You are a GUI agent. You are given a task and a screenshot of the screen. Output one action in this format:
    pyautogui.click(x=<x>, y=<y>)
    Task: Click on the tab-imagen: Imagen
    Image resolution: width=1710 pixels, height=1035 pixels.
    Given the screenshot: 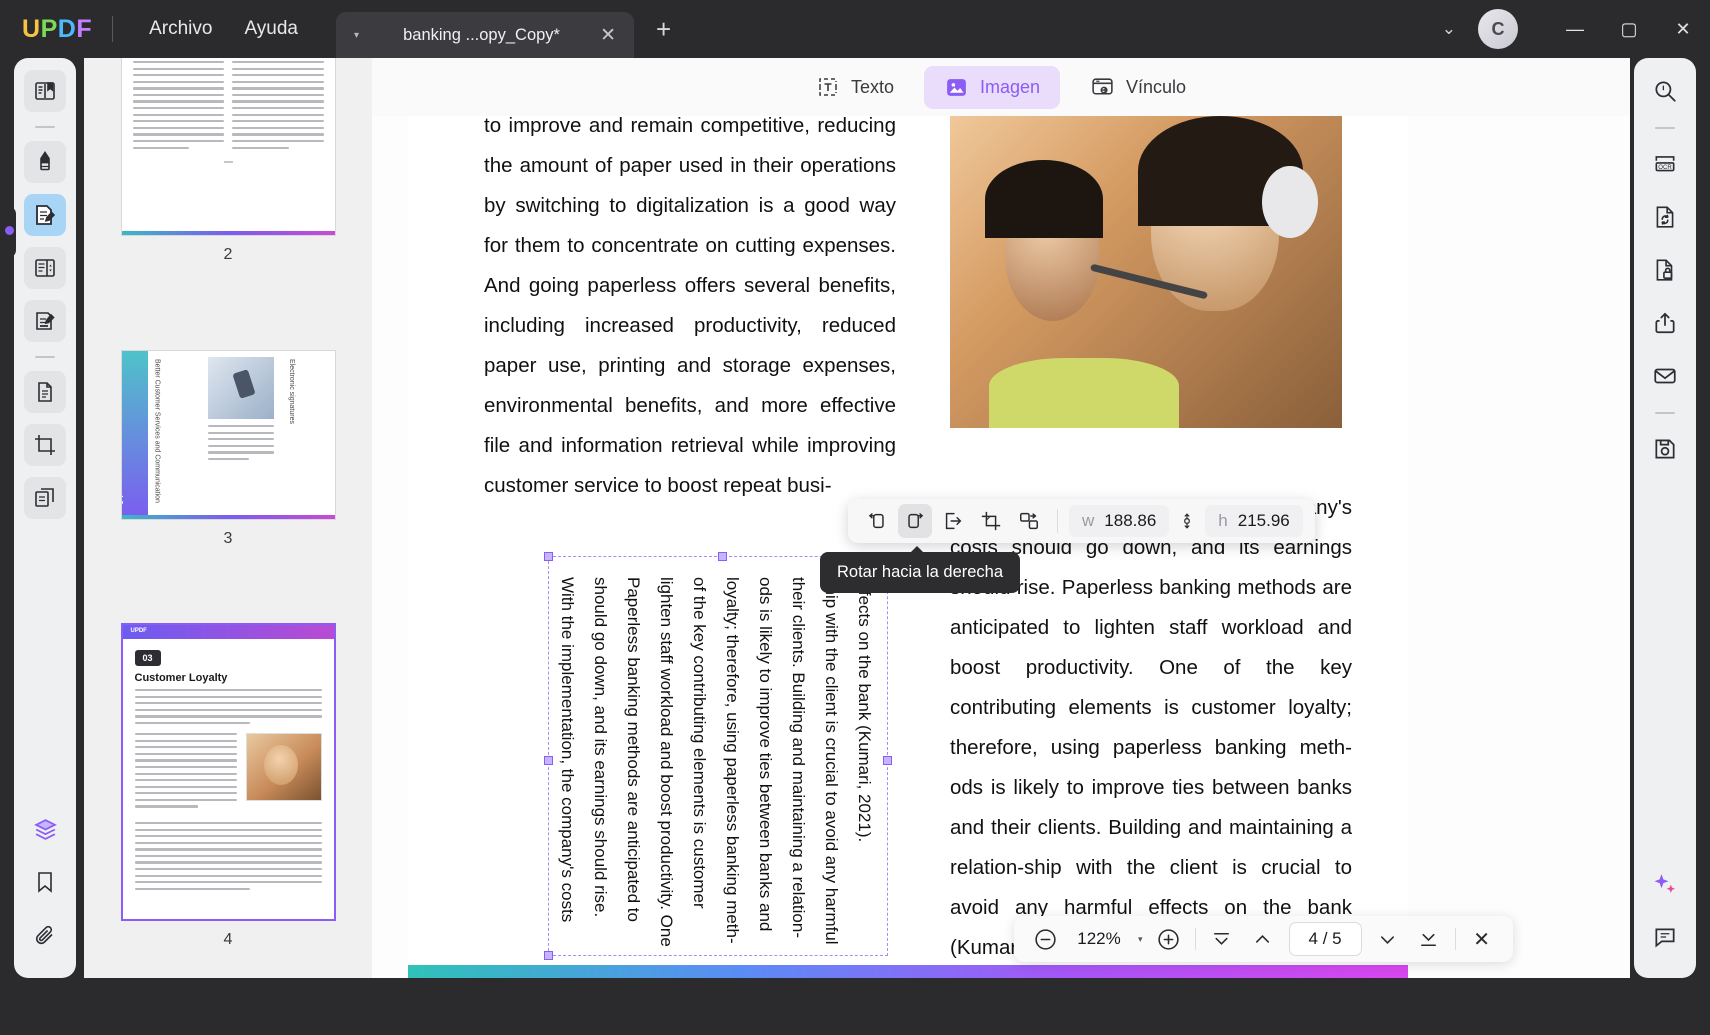 What is the action you would take?
    pyautogui.click(x=992, y=87)
    